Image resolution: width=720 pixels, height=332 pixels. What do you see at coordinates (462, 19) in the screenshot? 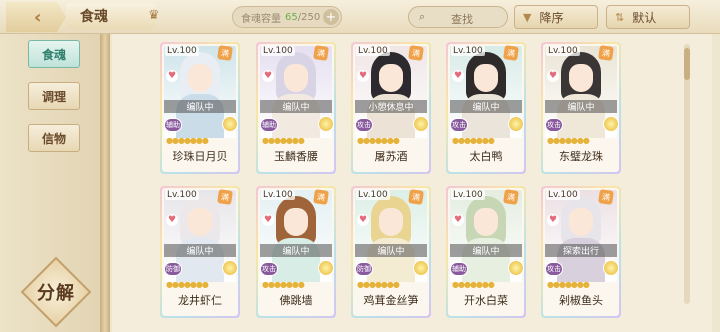
I see `search-placeholder: 查找` at bounding box center [462, 19].